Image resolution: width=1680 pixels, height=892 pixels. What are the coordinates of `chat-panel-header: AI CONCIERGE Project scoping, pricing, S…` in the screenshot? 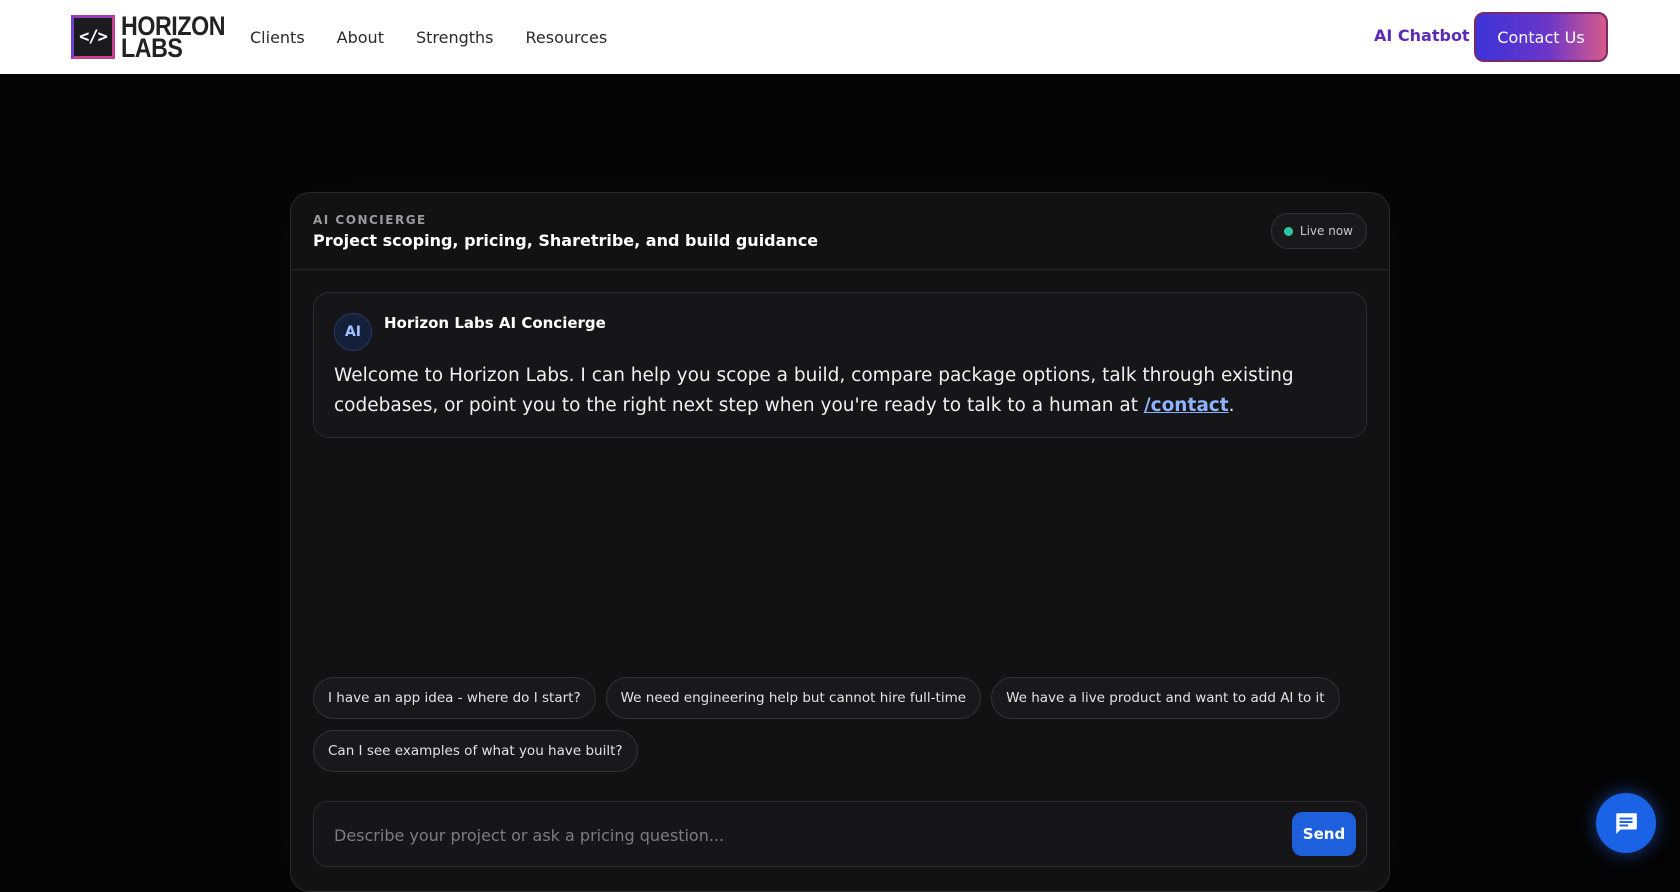 It's located at (840, 231).